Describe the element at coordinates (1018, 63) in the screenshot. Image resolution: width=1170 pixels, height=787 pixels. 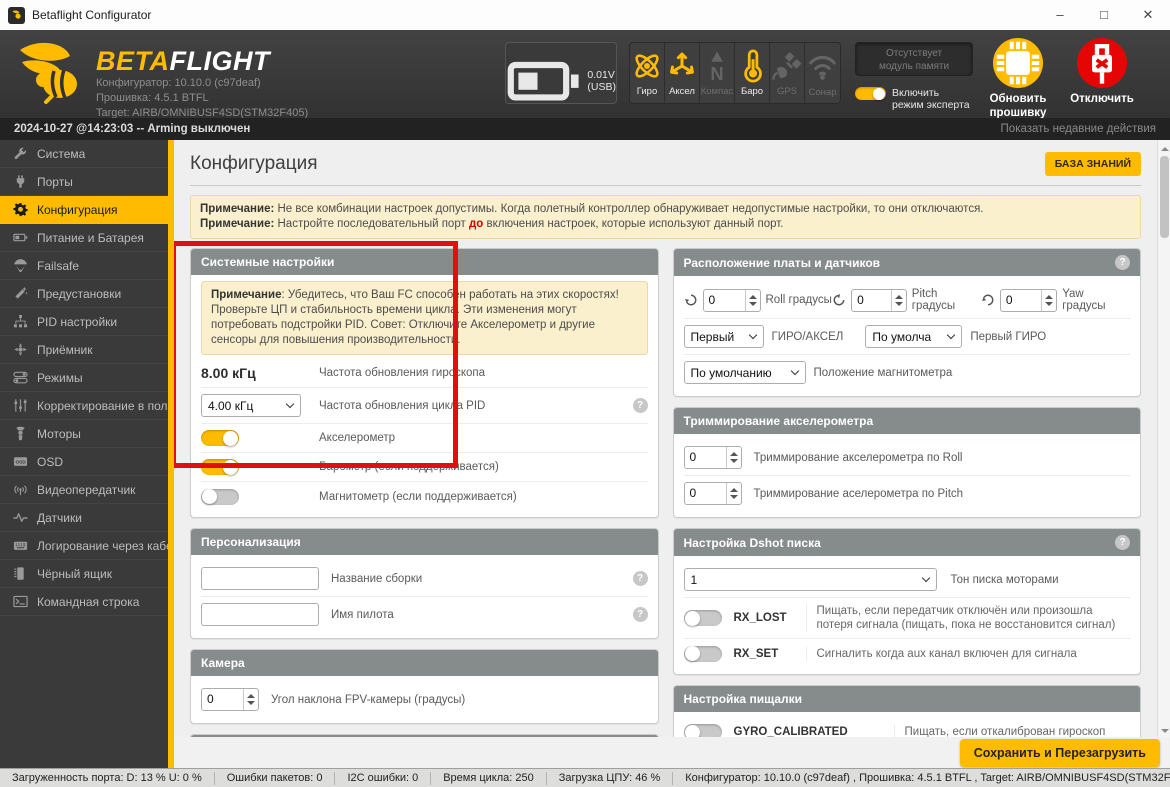
I see `chip-icon` at that location.